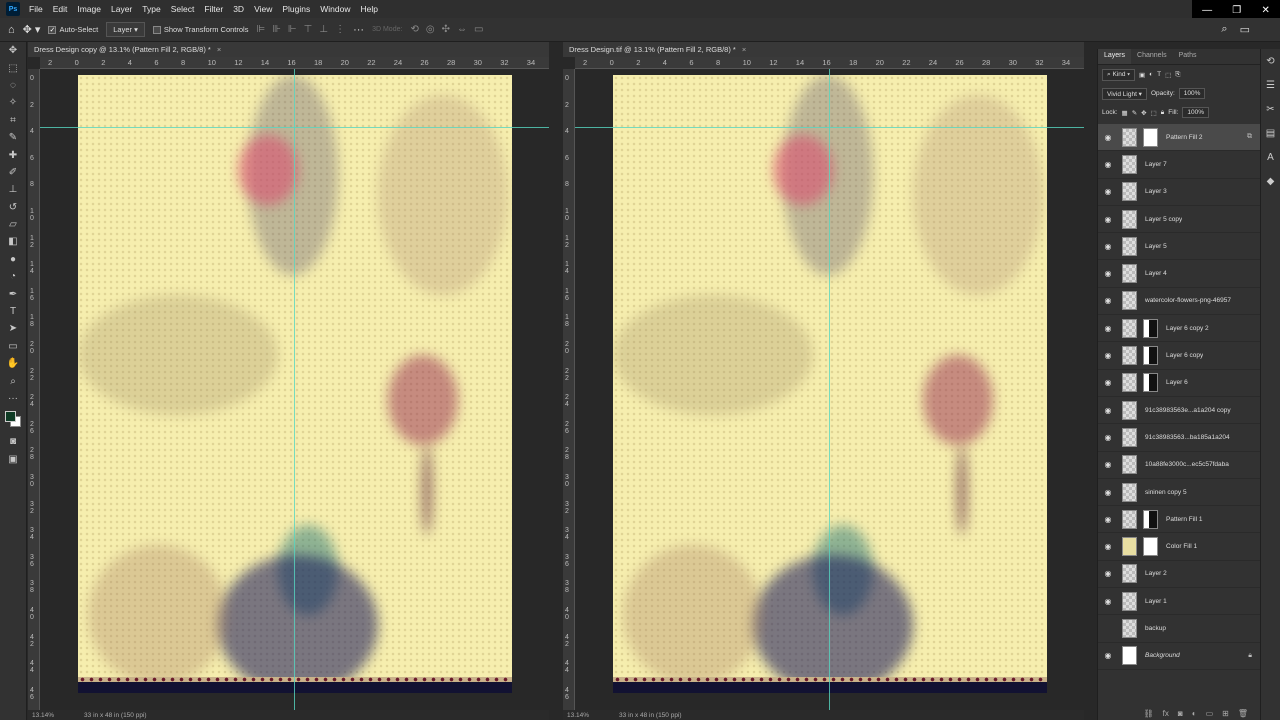  Describe the element at coordinates (263, 9) in the screenshot. I see `menu-view: View` at that location.